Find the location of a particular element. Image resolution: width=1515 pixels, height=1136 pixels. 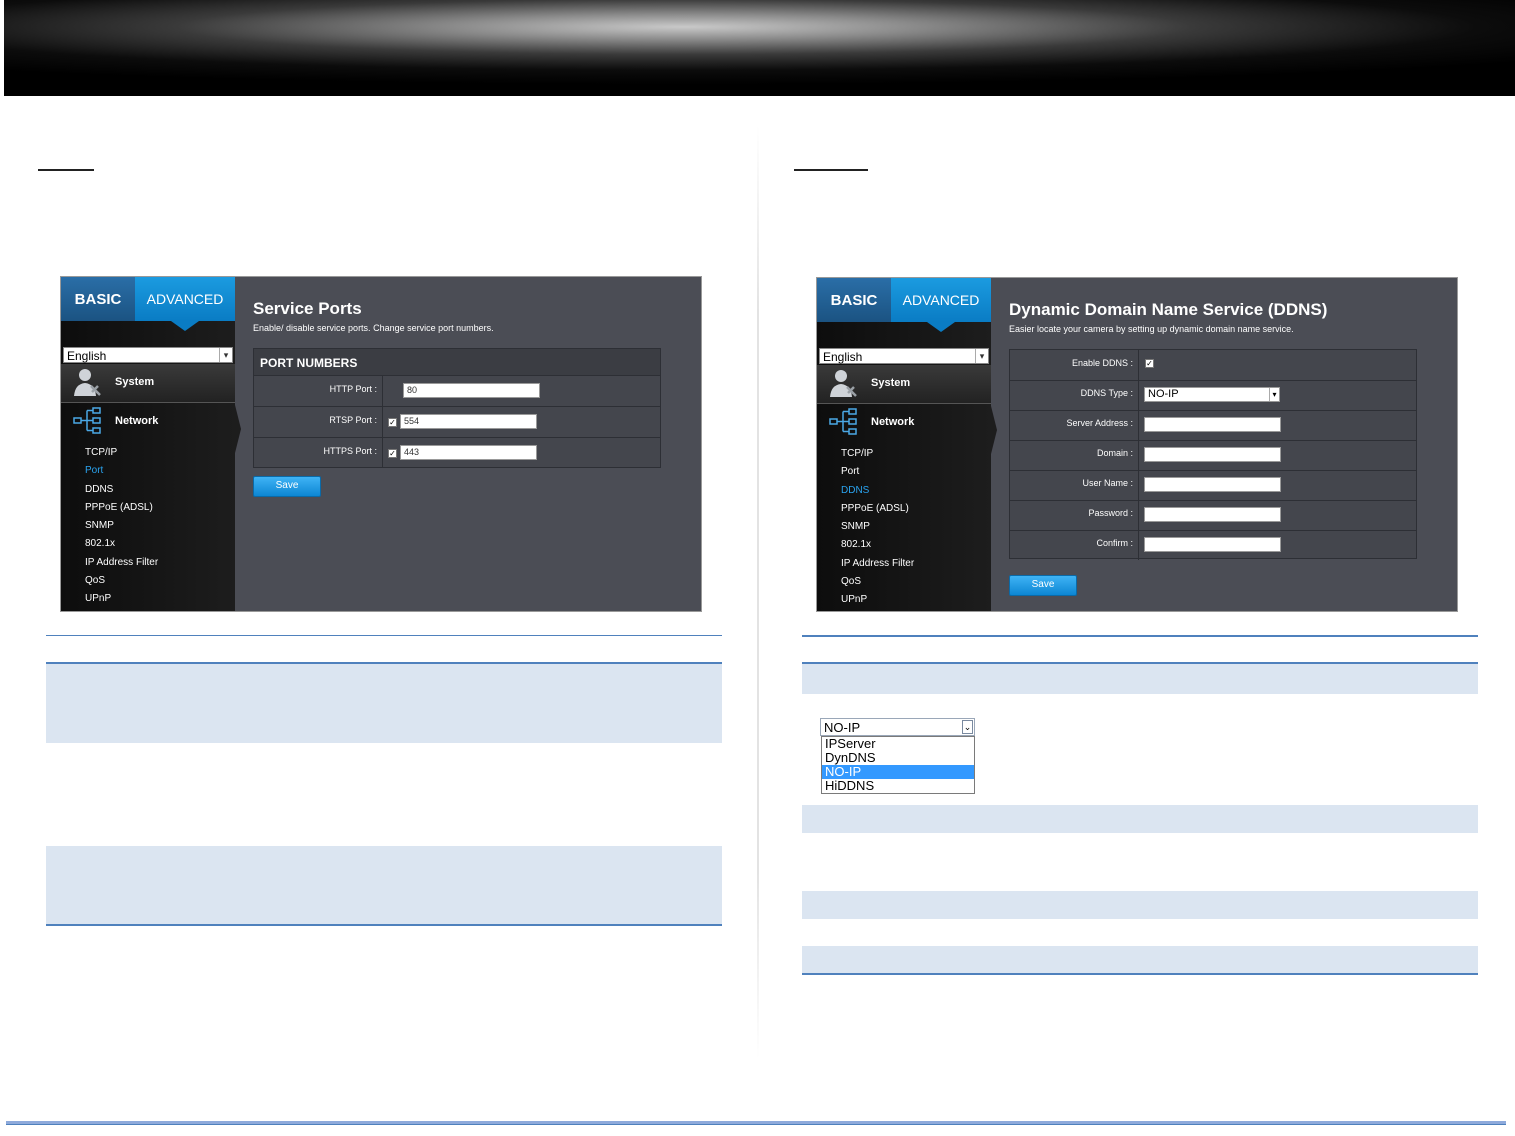

option-hiddns: HiDDNS is located at coordinates (898, 786).